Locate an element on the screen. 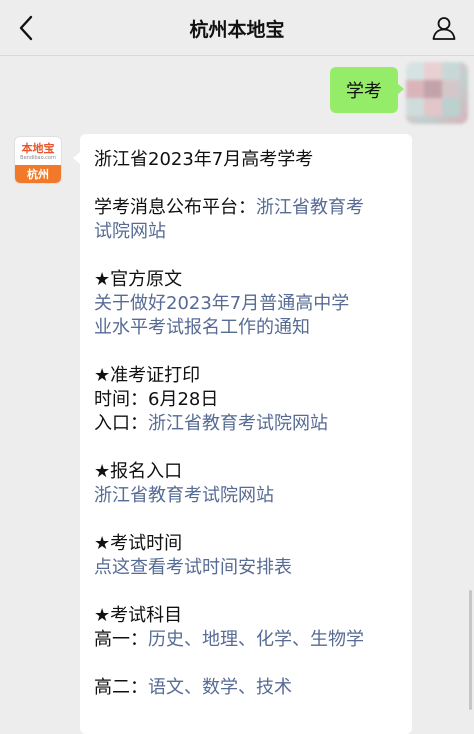  subjects-heading: ★考试科目 is located at coordinates (138, 615).